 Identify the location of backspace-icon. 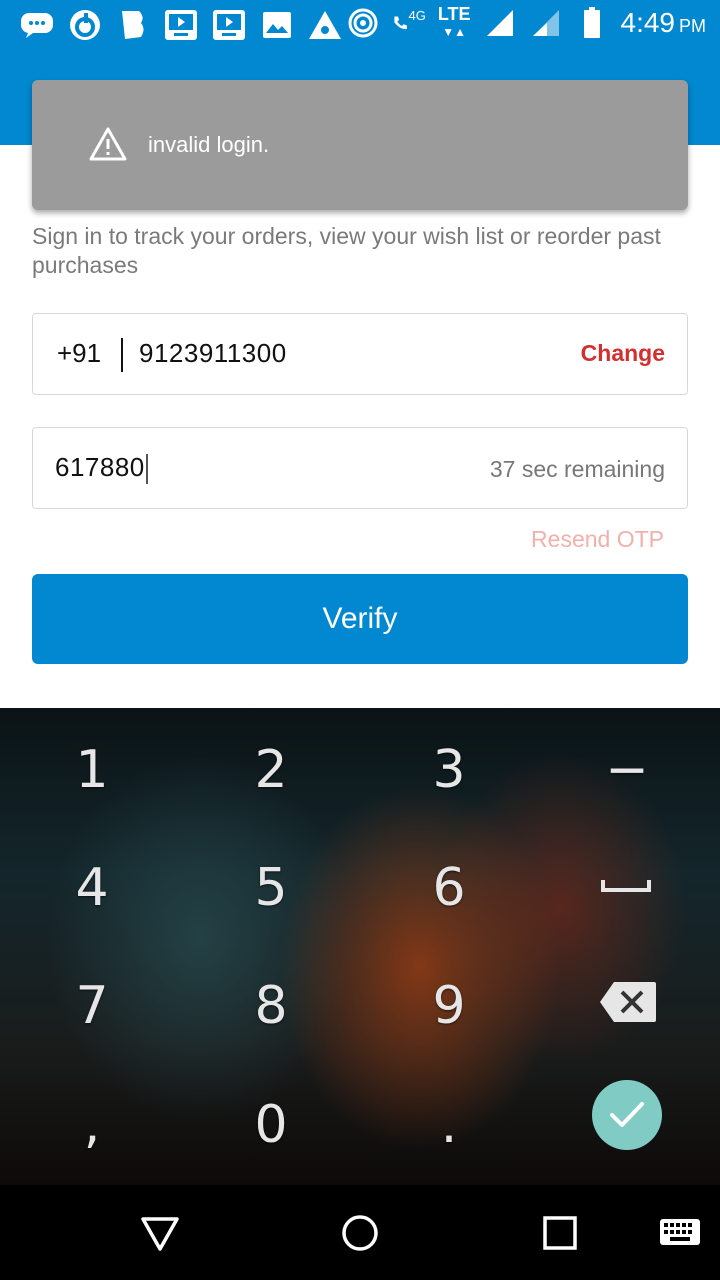
(628, 1002).